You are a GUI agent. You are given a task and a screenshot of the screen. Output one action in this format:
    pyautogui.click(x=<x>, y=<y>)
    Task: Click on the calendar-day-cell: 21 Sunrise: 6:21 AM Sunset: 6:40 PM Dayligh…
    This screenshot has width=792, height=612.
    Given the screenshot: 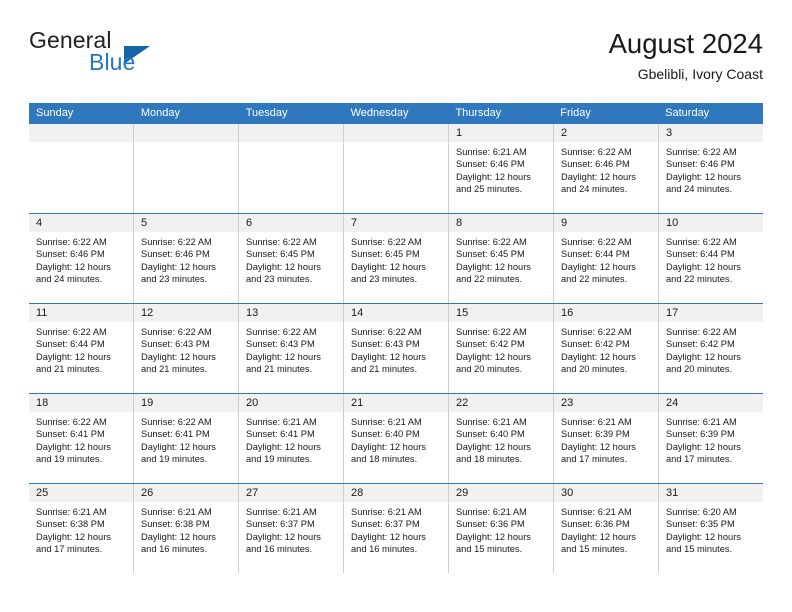 What is the action you would take?
    pyautogui.click(x=396, y=438)
    